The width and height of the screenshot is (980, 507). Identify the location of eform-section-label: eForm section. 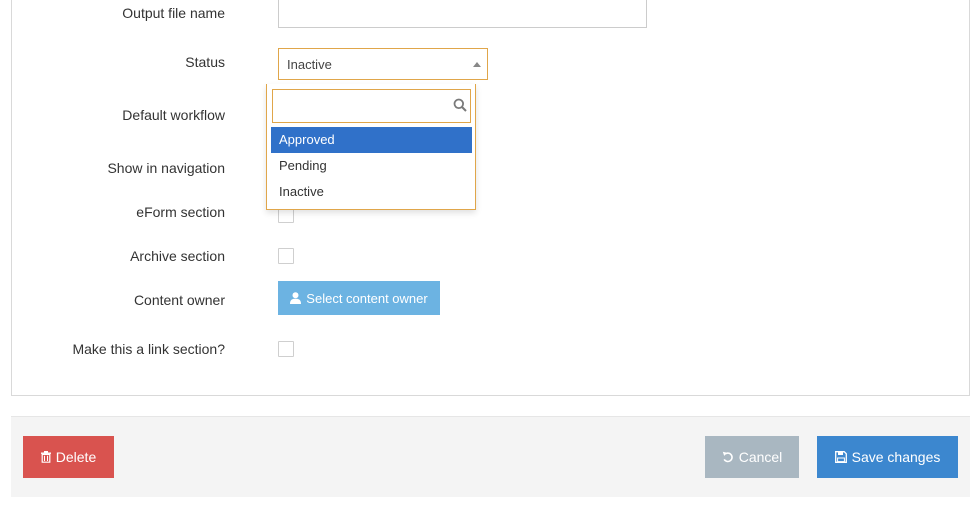
(180, 212).